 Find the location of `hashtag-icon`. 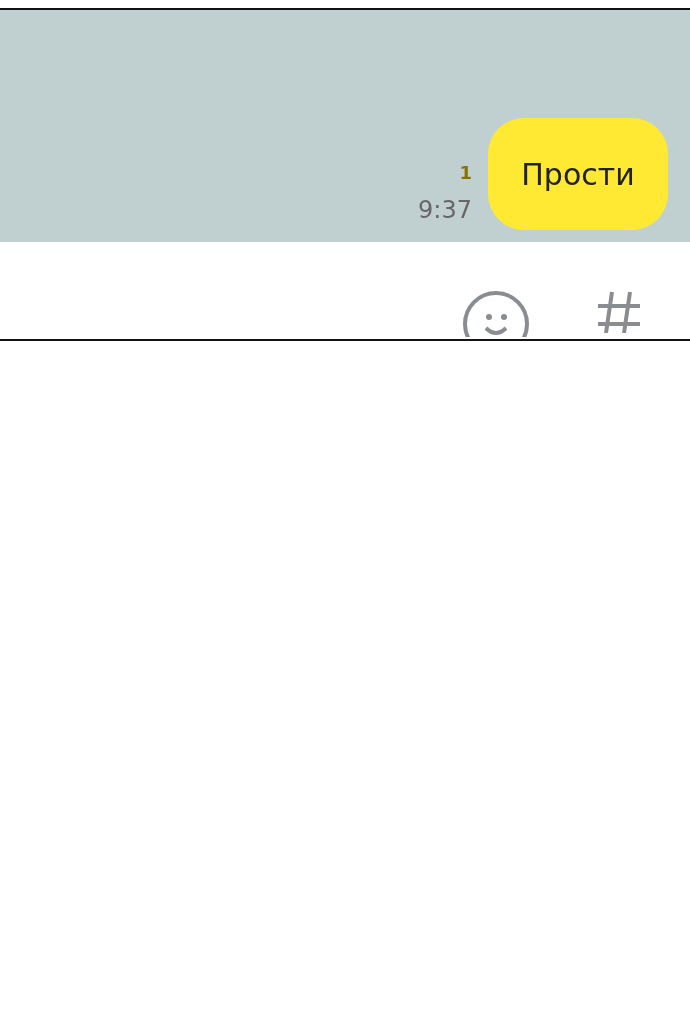

hashtag-icon is located at coordinates (619, 311).